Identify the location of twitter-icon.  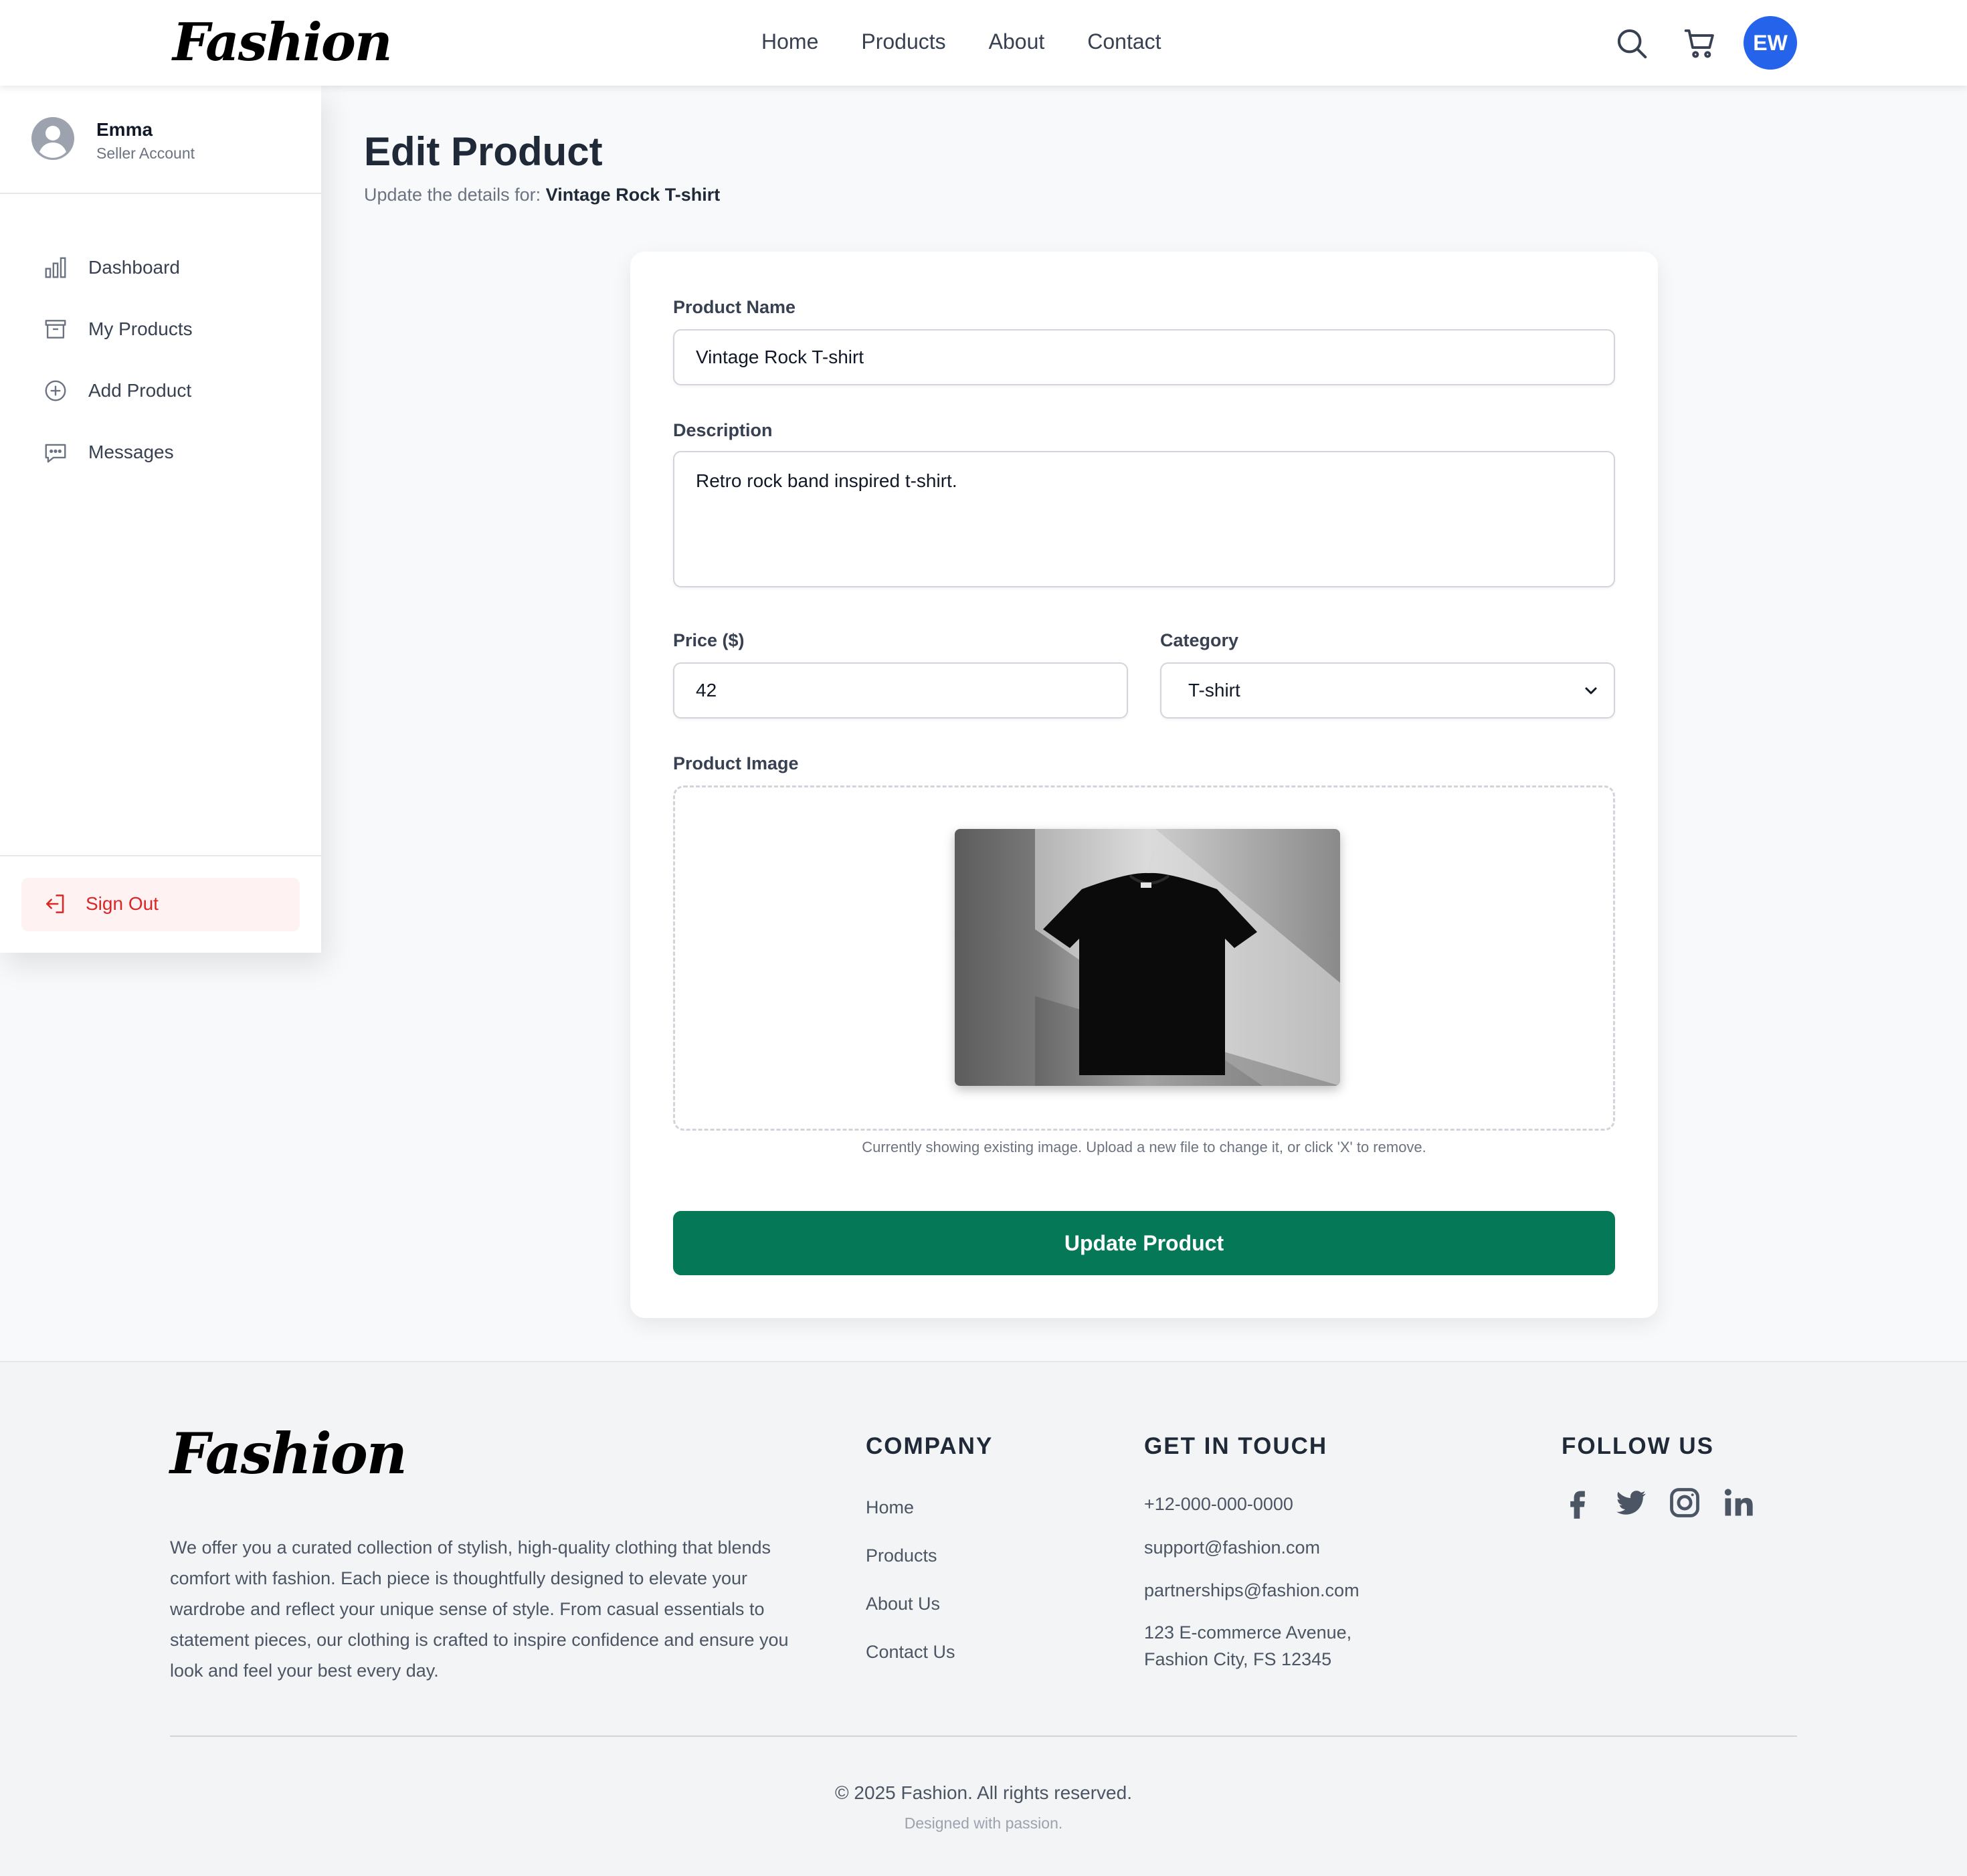
(1631, 1503).